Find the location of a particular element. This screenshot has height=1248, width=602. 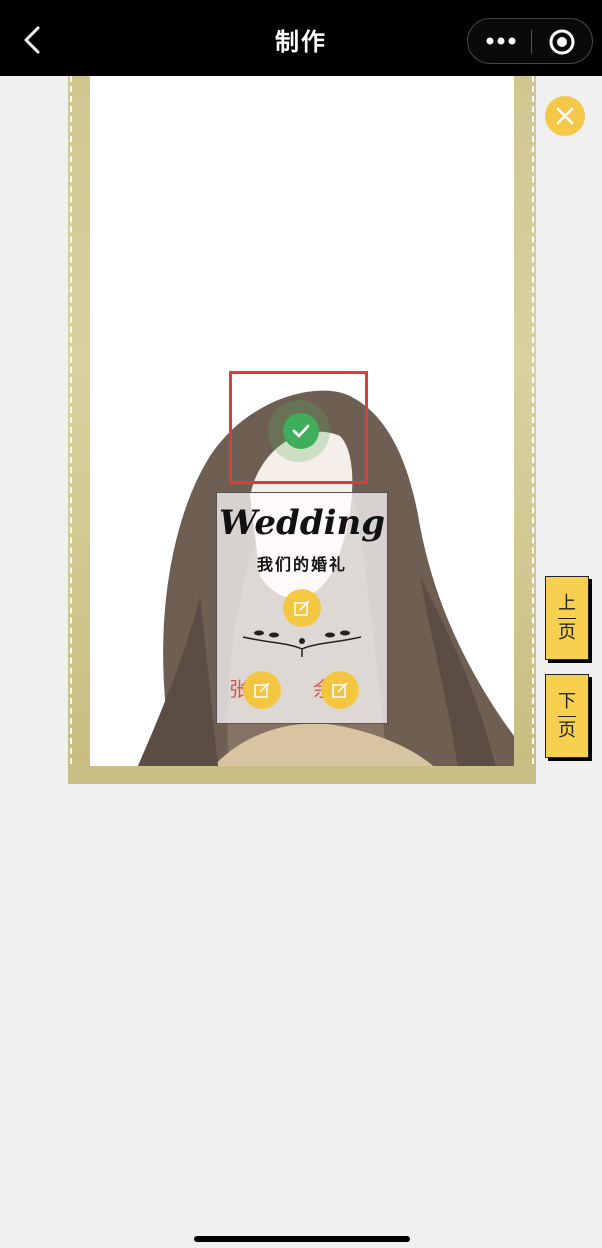

more-button is located at coordinates (501, 41).